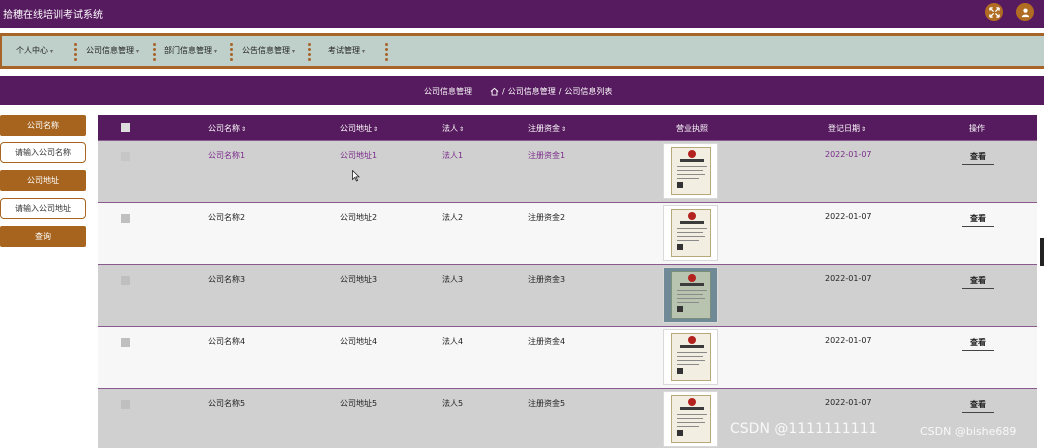 The width and height of the screenshot is (1044, 448). What do you see at coordinates (224, 128) in the screenshot?
I see `column-header-label: 公司名称` at bounding box center [224, 128].